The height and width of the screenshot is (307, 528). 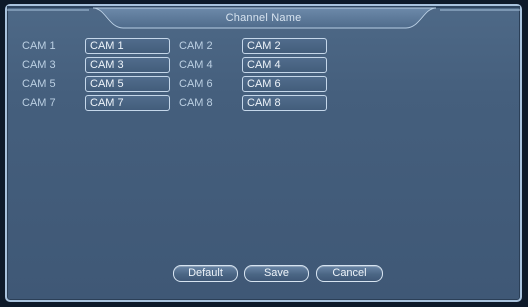 I want to click on channel-name-input-1: CAM 1, so click(x=127, y=46).